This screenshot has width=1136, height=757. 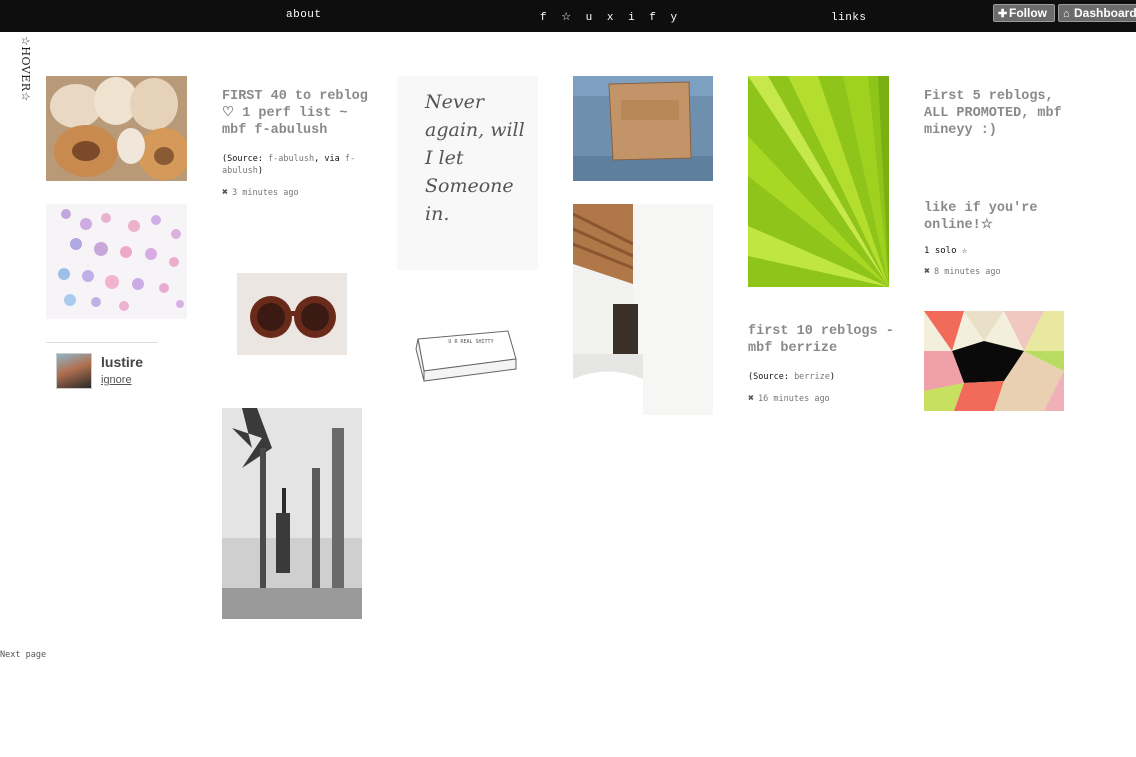 I want to click on flowers-painting, so click(x=116, y=261).